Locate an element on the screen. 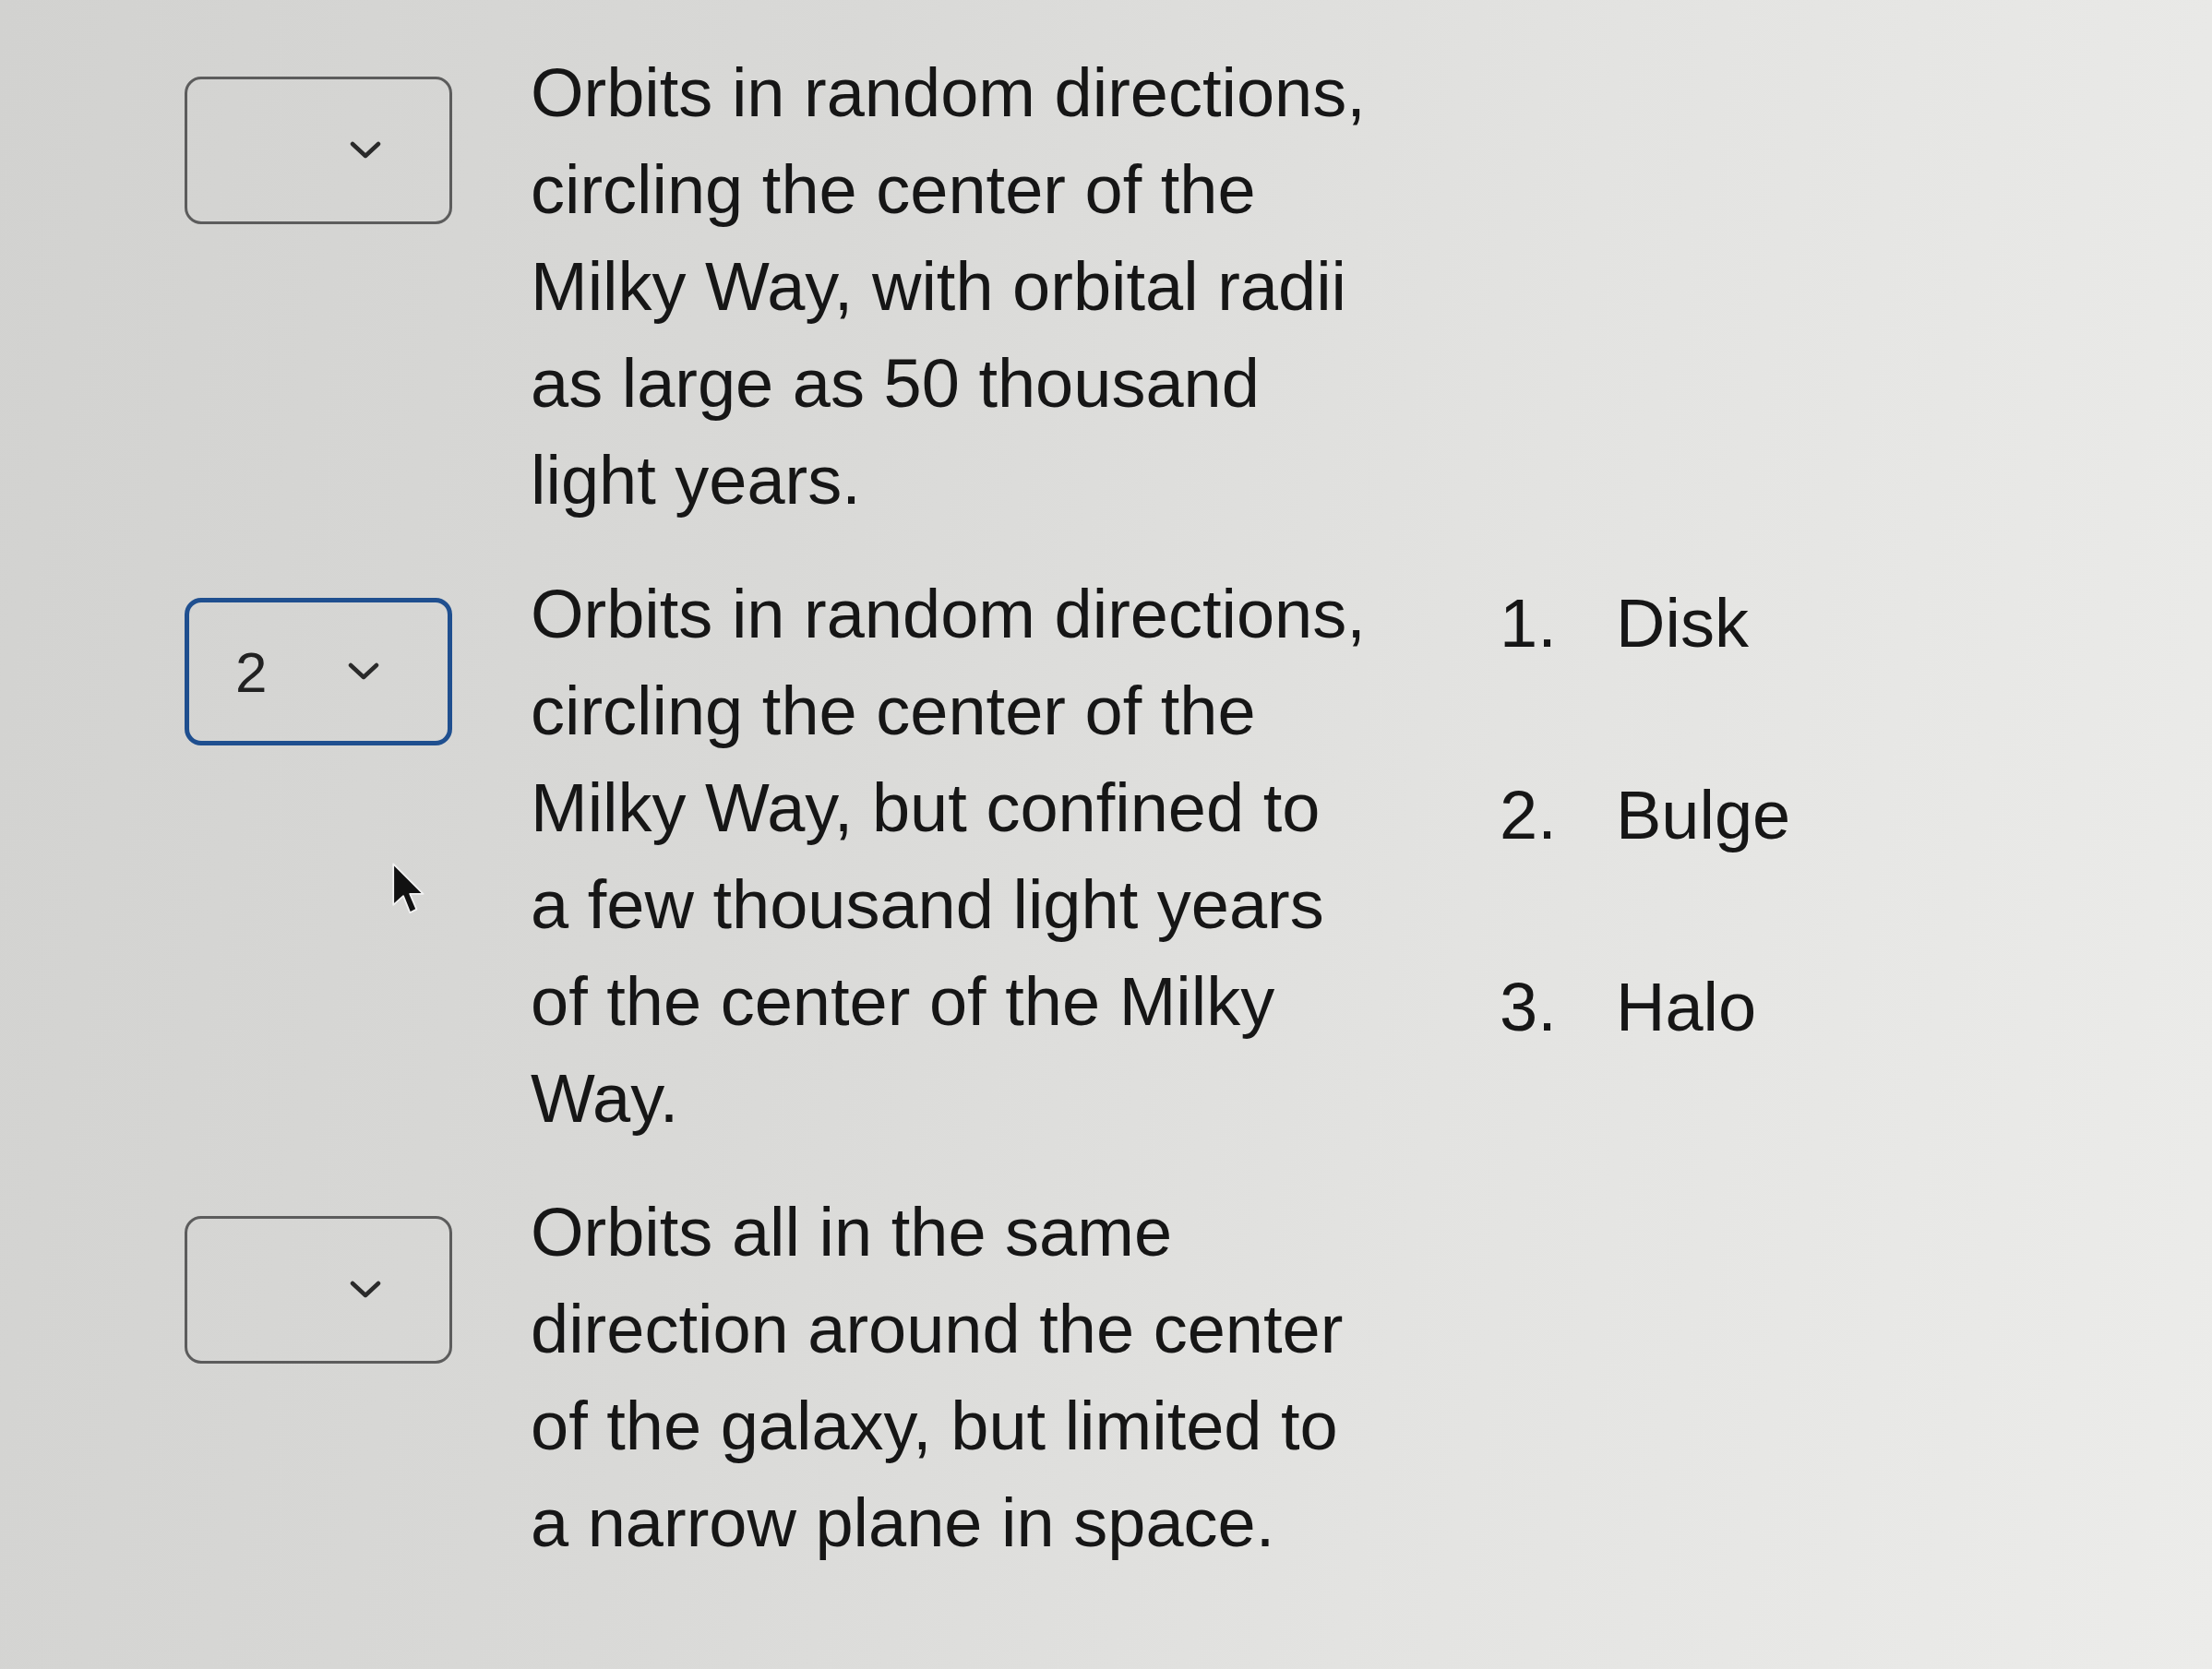  choice-label: Disk is located at coordinates (1682, 623).